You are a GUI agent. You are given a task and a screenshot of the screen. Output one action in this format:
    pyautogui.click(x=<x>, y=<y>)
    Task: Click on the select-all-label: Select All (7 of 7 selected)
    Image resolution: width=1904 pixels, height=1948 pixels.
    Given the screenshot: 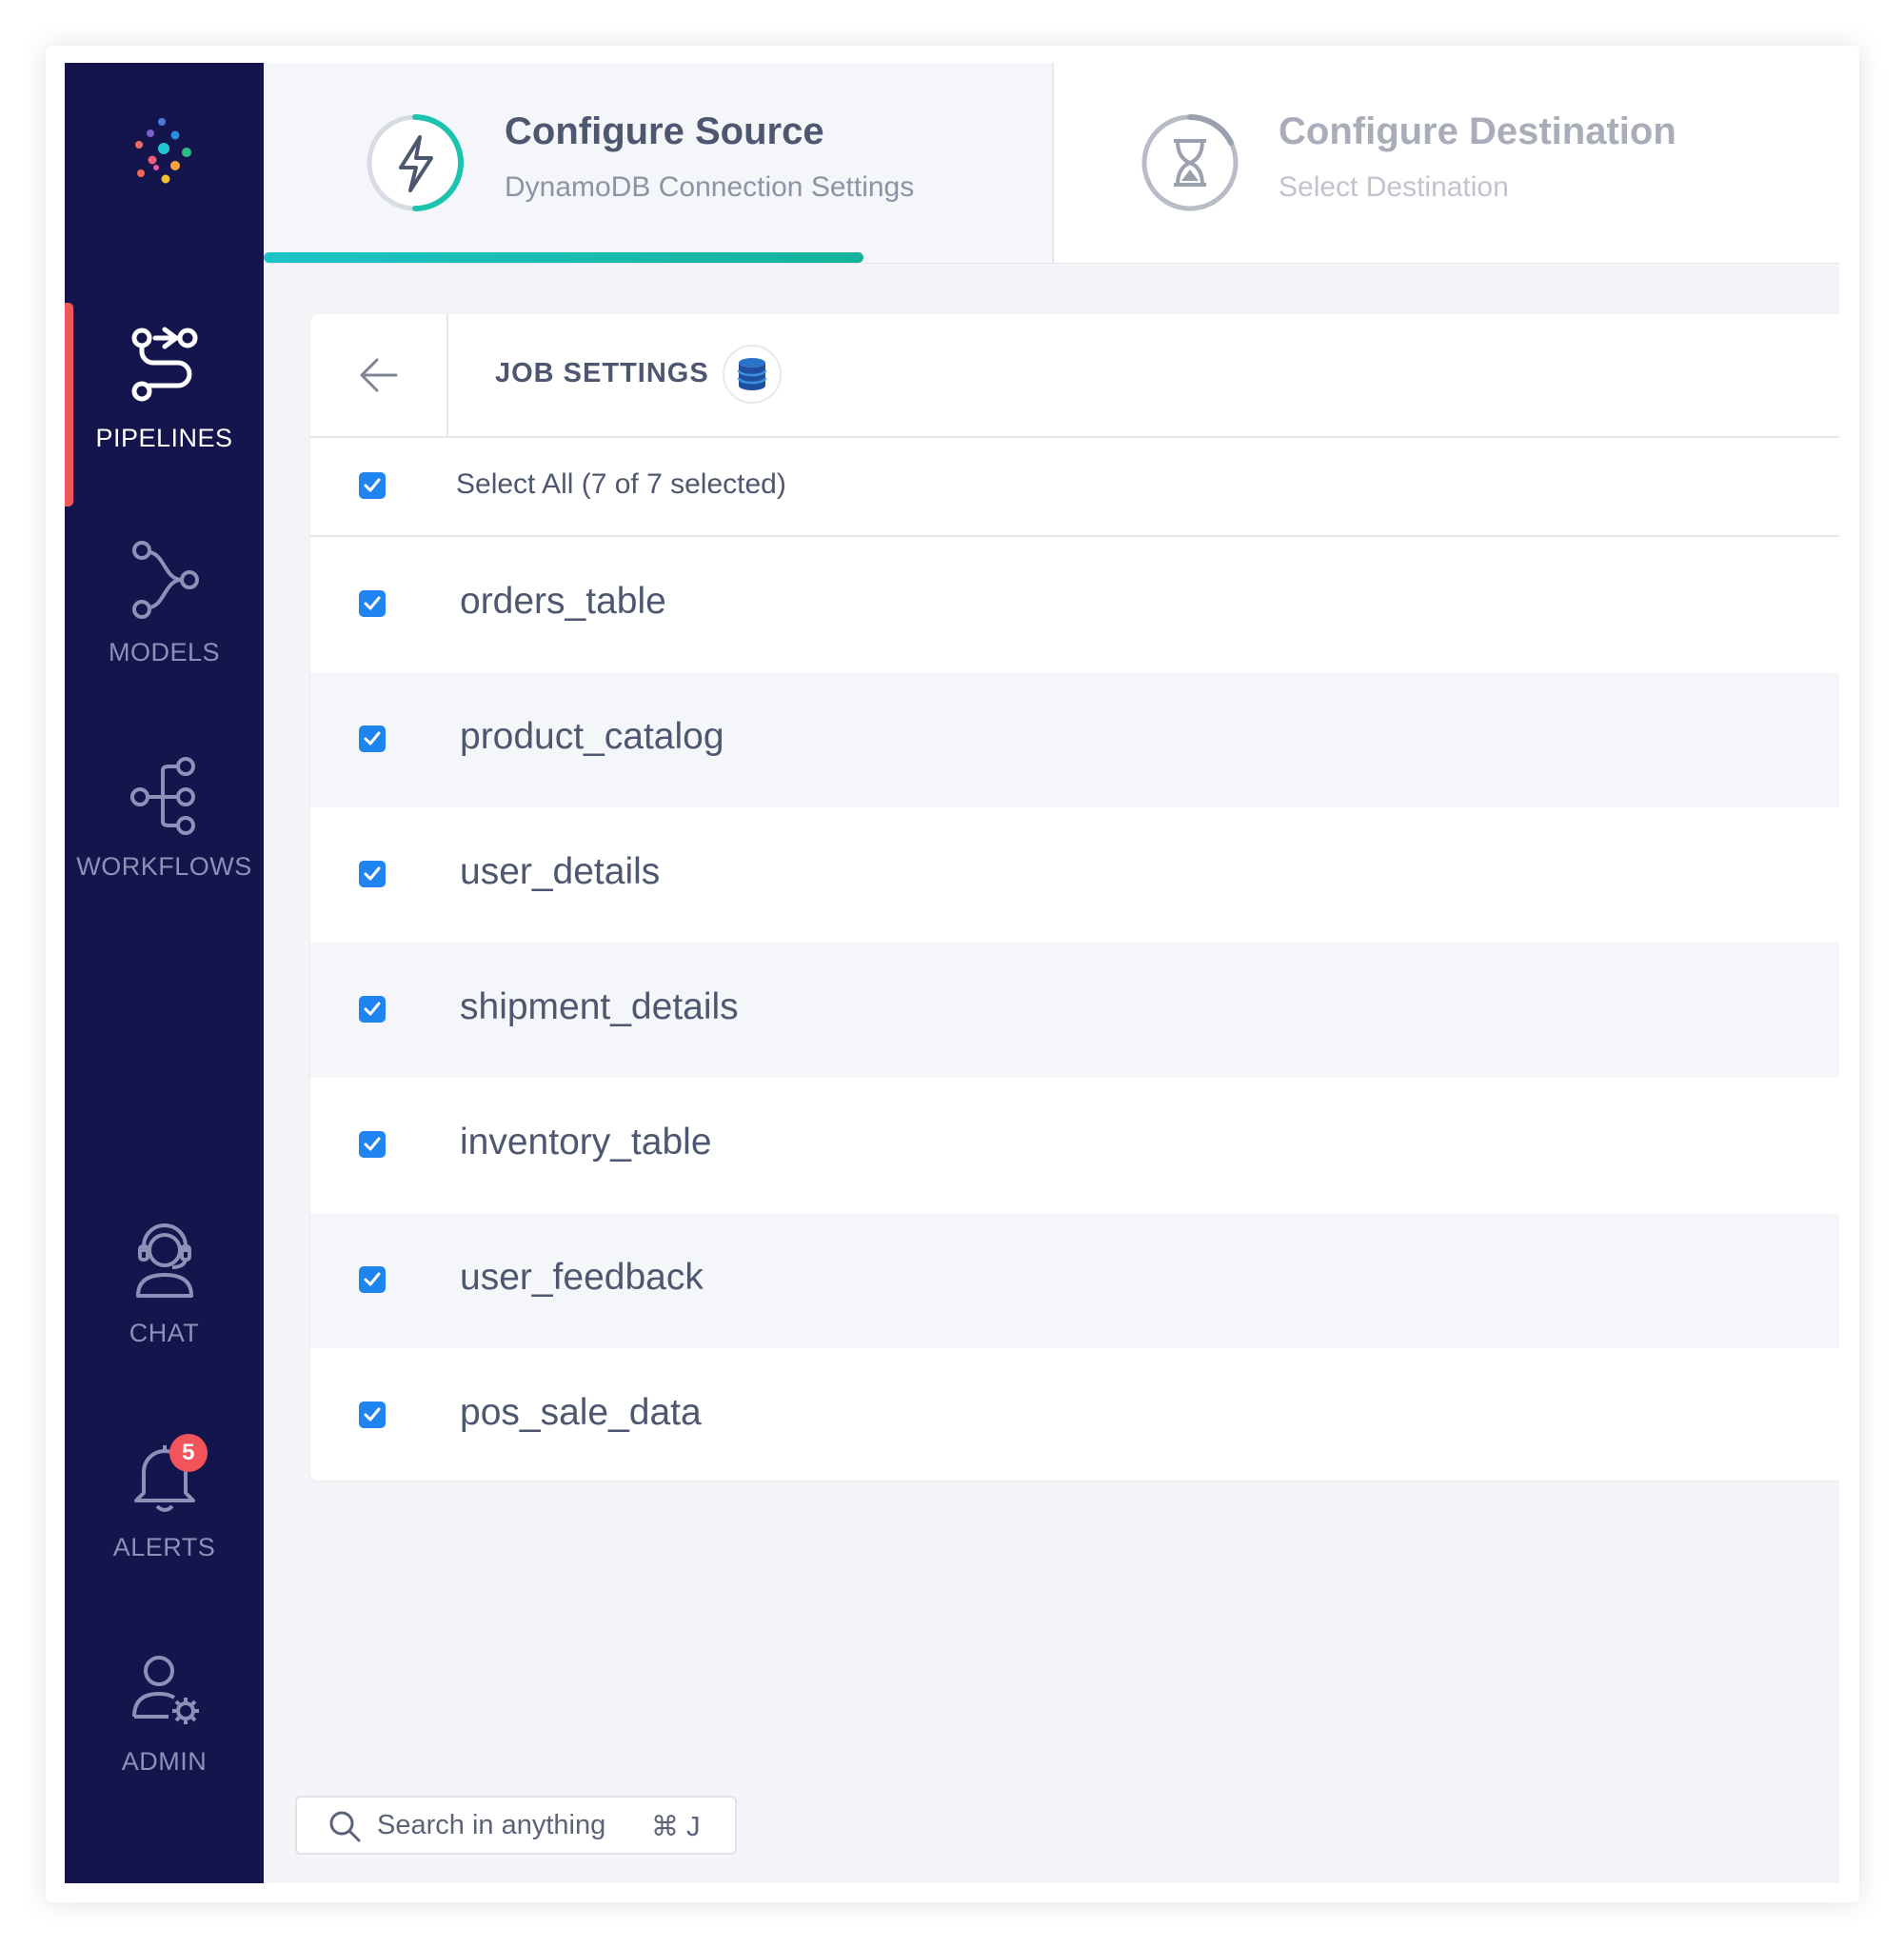 What is the action you would take?
    pyautogui.click(x=621, y=484)
    